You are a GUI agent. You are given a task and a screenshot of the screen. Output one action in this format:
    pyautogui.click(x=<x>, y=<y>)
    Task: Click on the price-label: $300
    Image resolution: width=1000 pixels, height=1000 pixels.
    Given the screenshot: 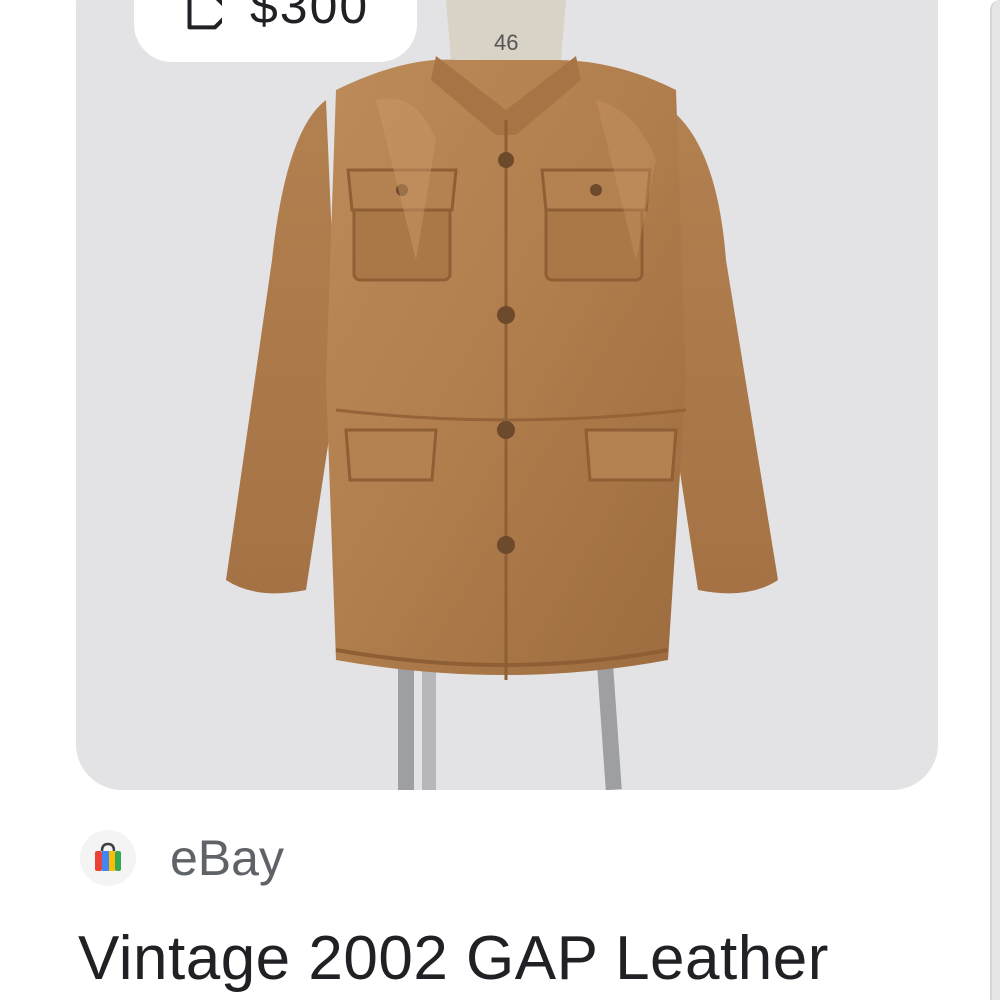 What is the action you would take?
    pyautogui.click(x=310, y=17)
    